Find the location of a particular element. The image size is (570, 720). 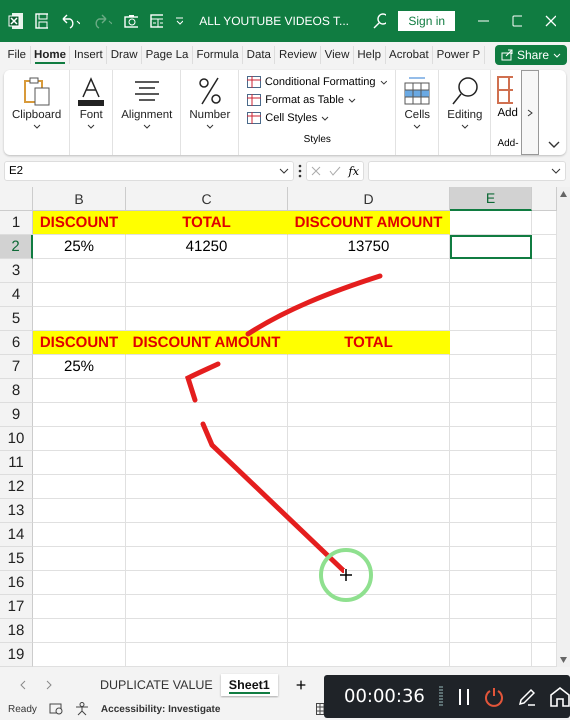

ribbon-tab: View is located at coordinates (337, 55).